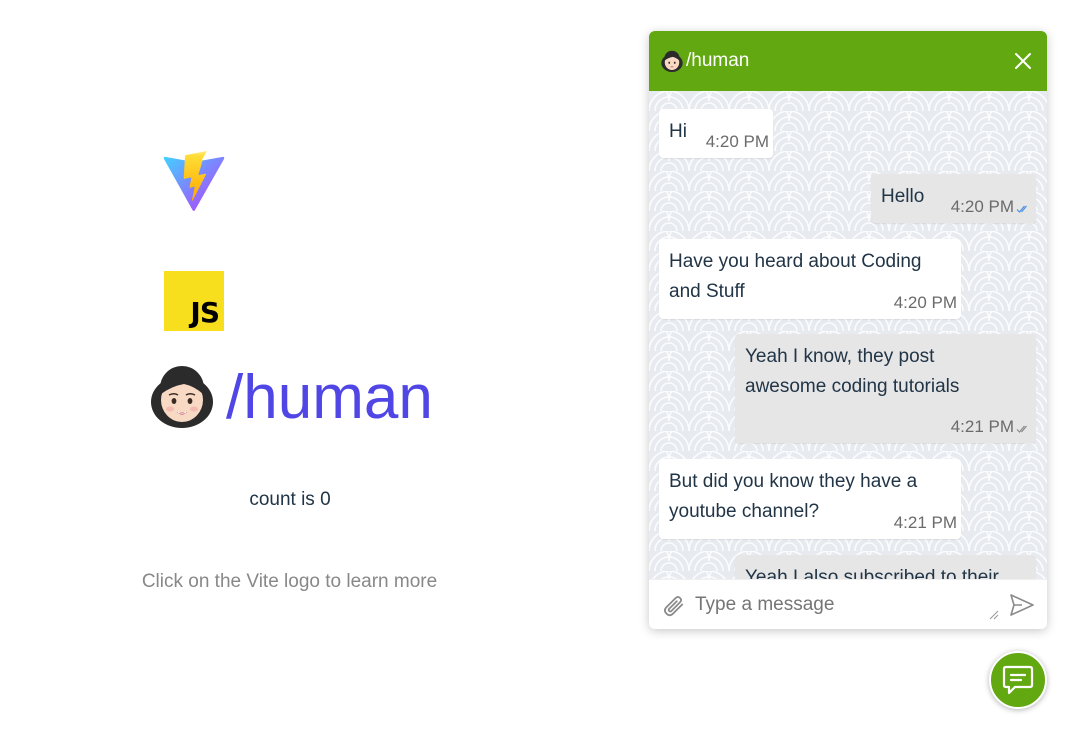 Image resolution: width=1067 pixels, height=729 pixels. What do you see at coordinates (994, 615) in the screenshot?
I see `resize-handle-icon` at bounding box center [994, 615].